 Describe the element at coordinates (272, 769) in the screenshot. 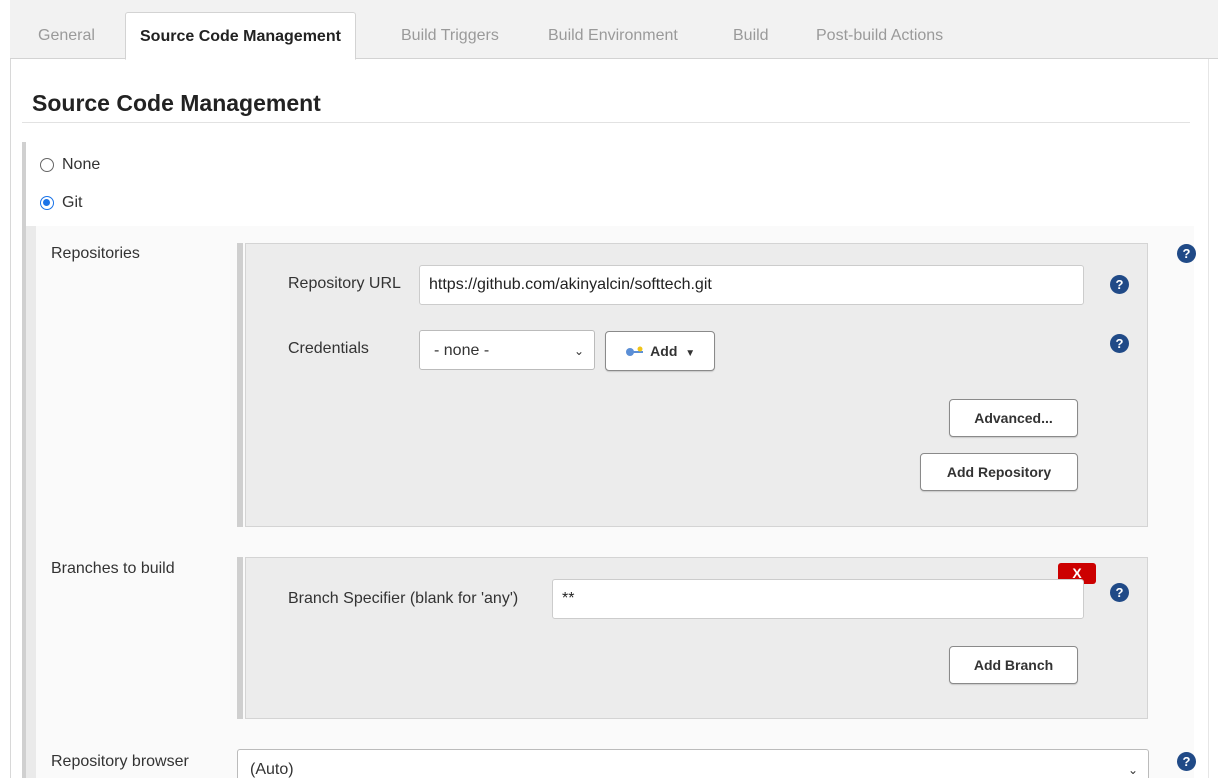

I see `repository-browser-selected-value: (Auto)` at that location.